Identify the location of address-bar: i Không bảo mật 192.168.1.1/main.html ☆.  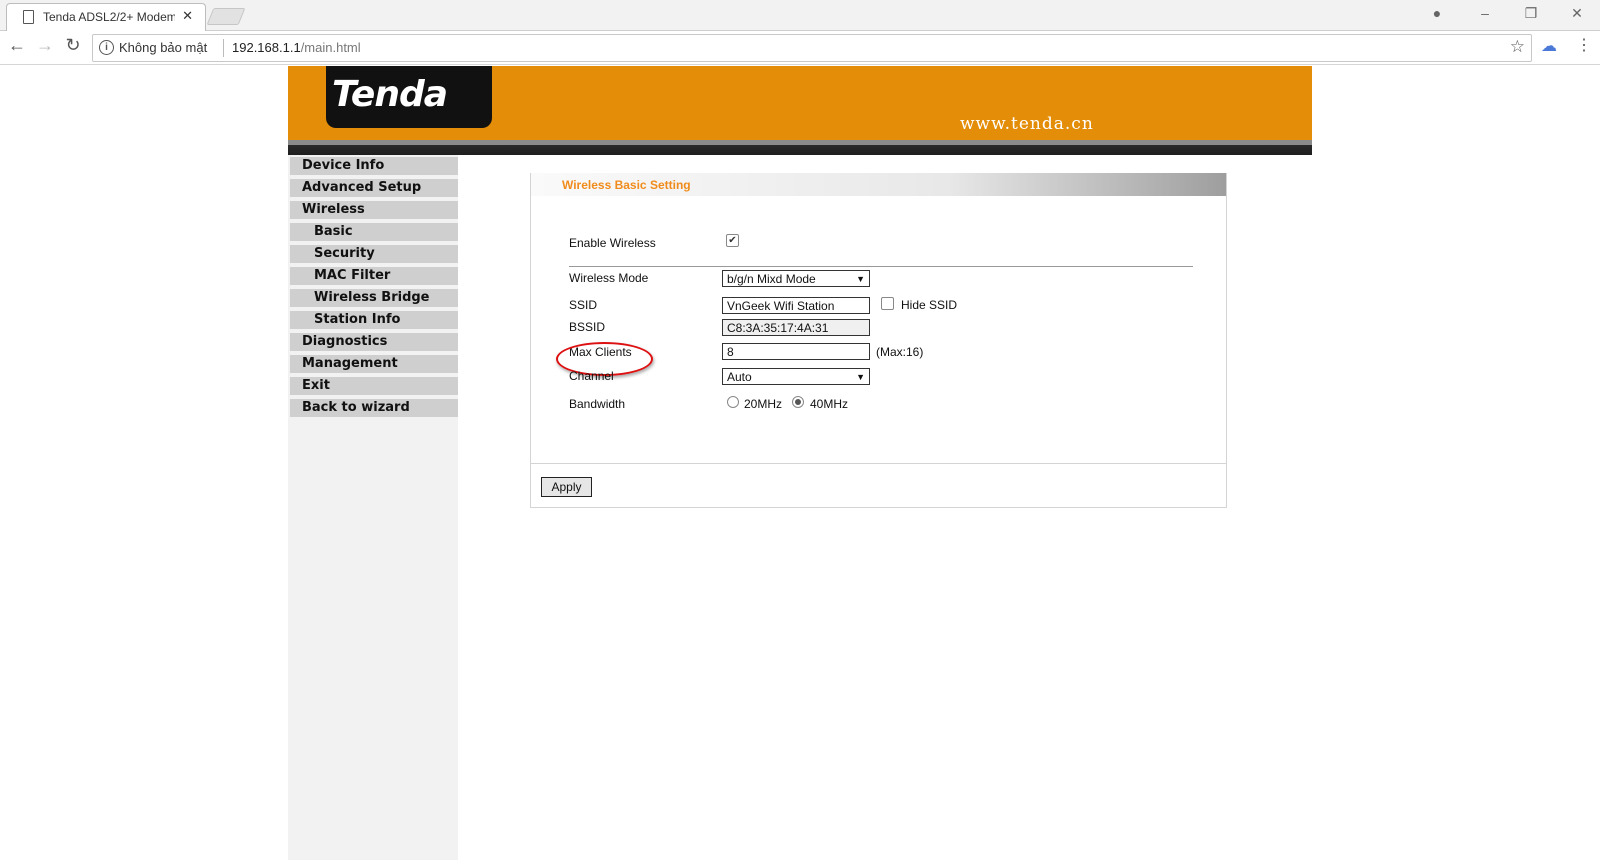
(812, 48).